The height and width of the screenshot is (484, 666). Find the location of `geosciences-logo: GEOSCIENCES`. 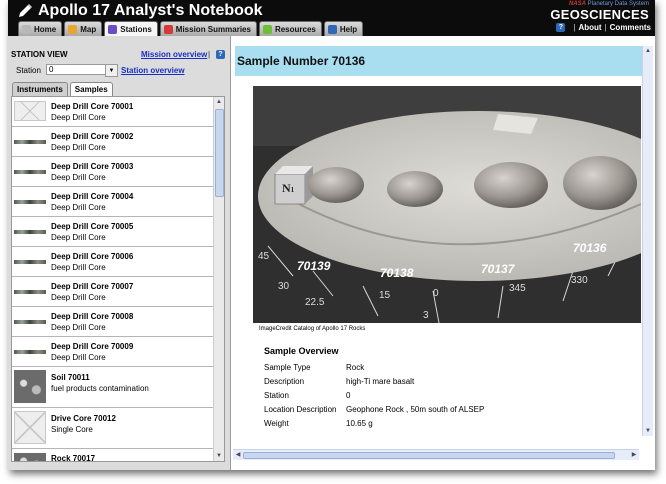

geosciences-logo: GEOSCIENCES is located at coordinates (599, 14).